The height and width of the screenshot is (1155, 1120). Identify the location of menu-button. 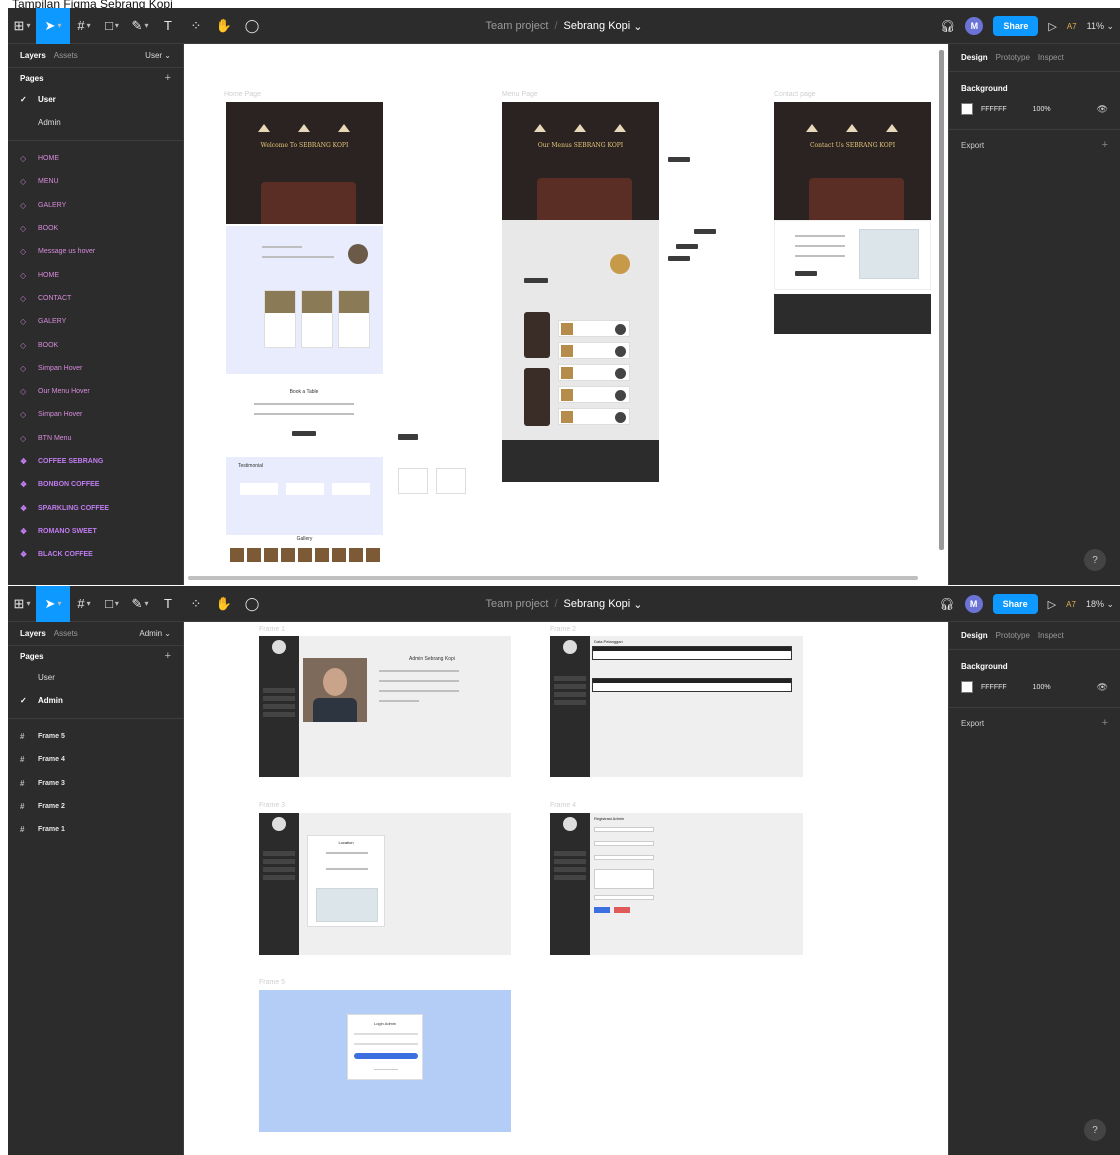
(536, 280).